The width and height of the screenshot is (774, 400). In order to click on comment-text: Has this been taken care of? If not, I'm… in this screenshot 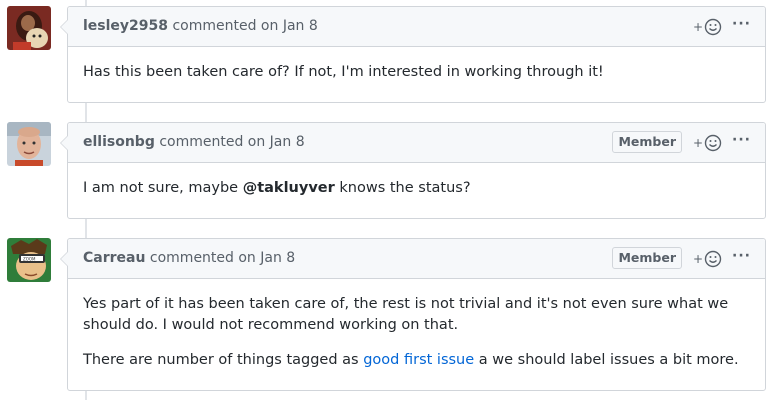, I will do `click(343, 72)`.